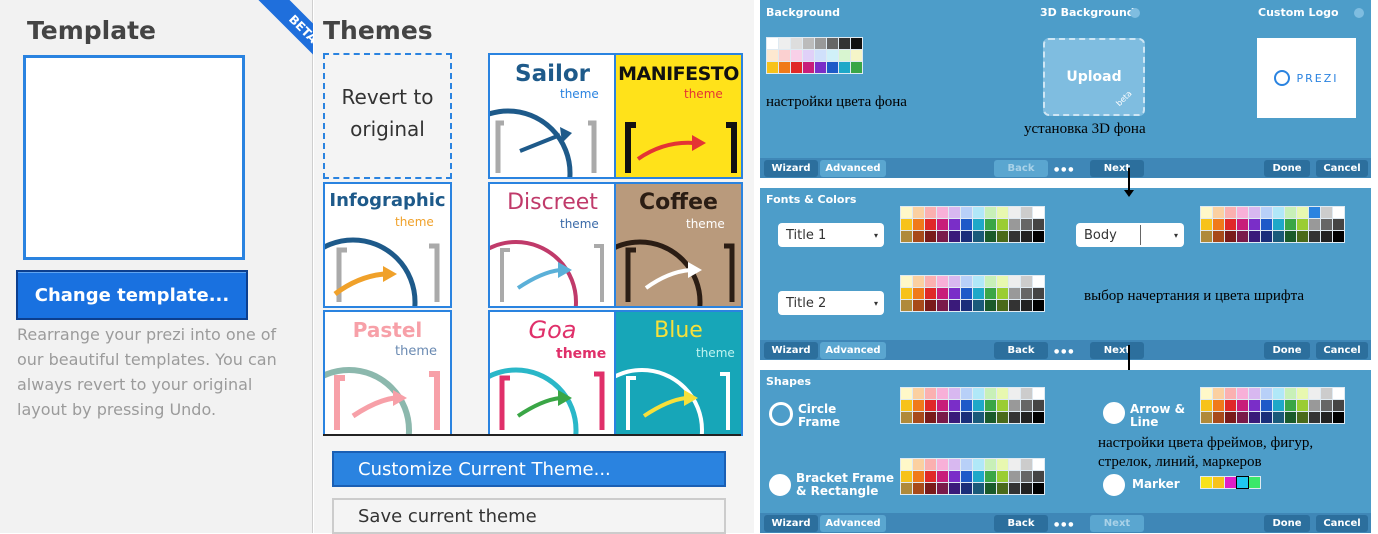  What do you see at coordinates (1129, 193) in the screenshot?
I see `arrow-down-icon` at bounding box center [1129, 193].